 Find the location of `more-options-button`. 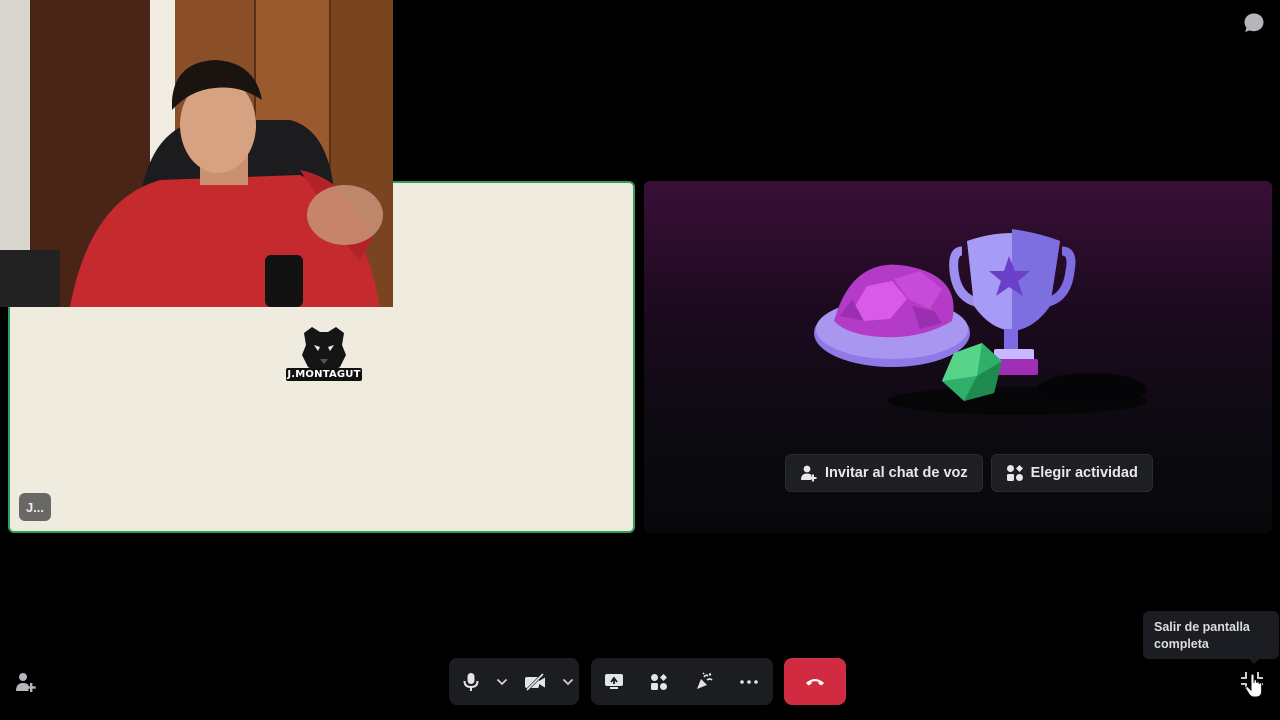

more-options-button is located at coordinates (748, 681).